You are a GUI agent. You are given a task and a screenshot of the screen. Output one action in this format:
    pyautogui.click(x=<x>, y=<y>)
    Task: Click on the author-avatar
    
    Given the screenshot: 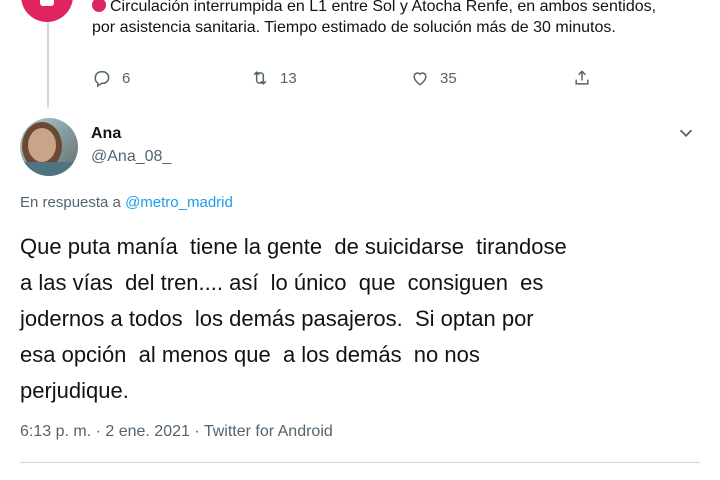 What is the action you would take?
    pyautogui.click(x=49, y=147)
    